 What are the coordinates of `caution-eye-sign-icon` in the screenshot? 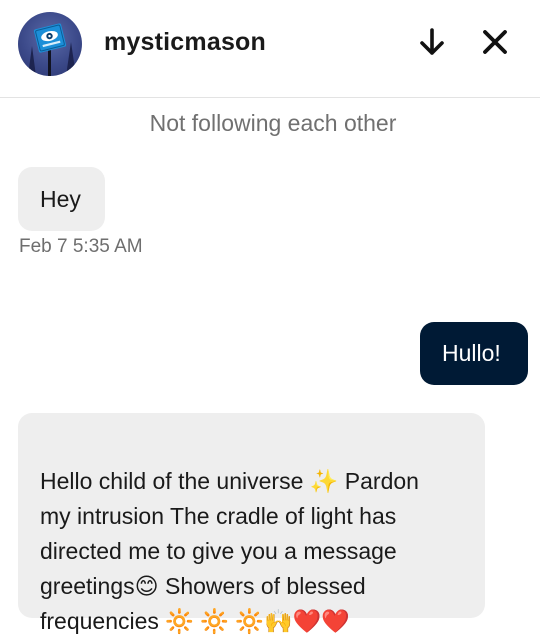 It's located at (52, 49).